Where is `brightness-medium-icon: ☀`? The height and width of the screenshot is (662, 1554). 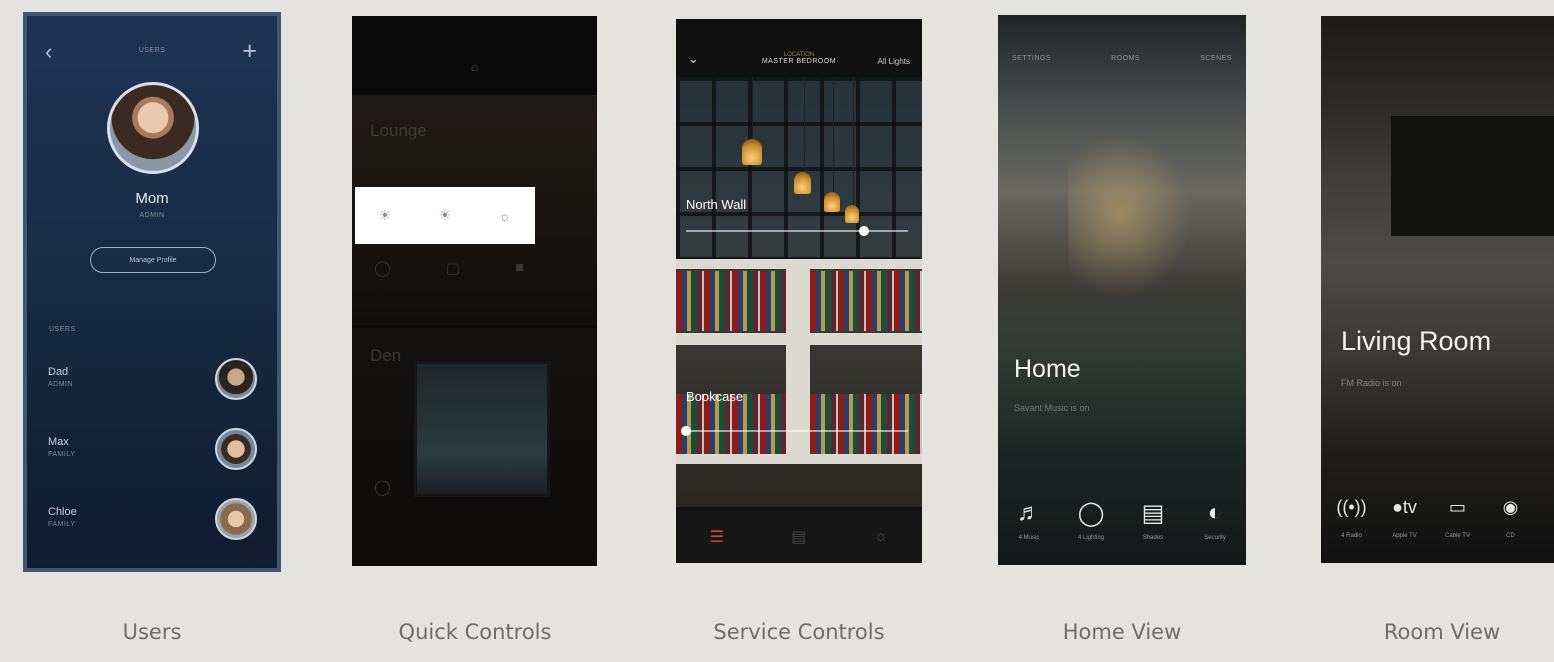 brightness-medium-icon: ☀ is located at coordinates (445, 215).